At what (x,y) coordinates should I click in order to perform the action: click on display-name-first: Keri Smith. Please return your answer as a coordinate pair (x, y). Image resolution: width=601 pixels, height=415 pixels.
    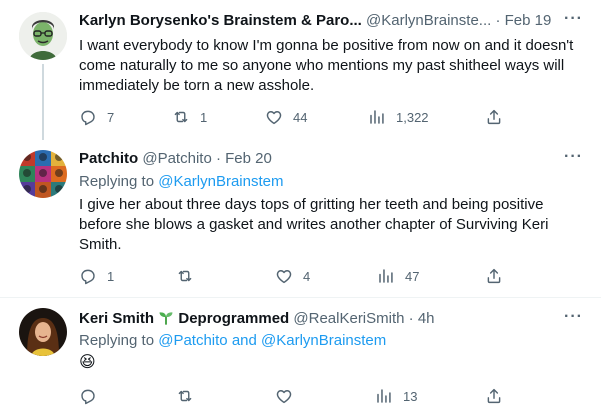
    Looking at the image, I should click on (116, 318).